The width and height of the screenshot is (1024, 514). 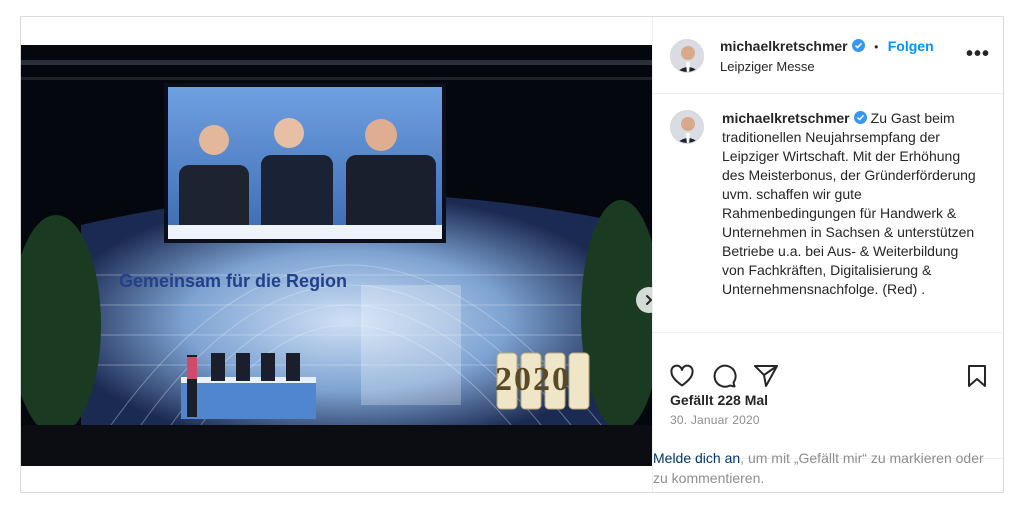 I want to click on heart-icon, so click(x=682, y=378).